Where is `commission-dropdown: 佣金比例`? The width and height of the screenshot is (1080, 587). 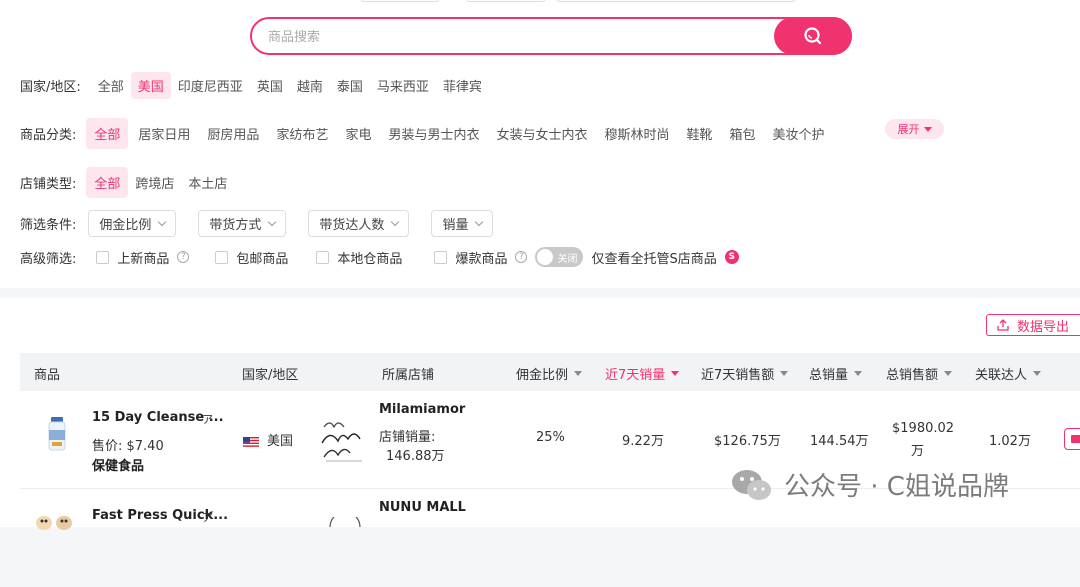
commission-dropdown: 佣金比例 is located at coordinates (132, 223).